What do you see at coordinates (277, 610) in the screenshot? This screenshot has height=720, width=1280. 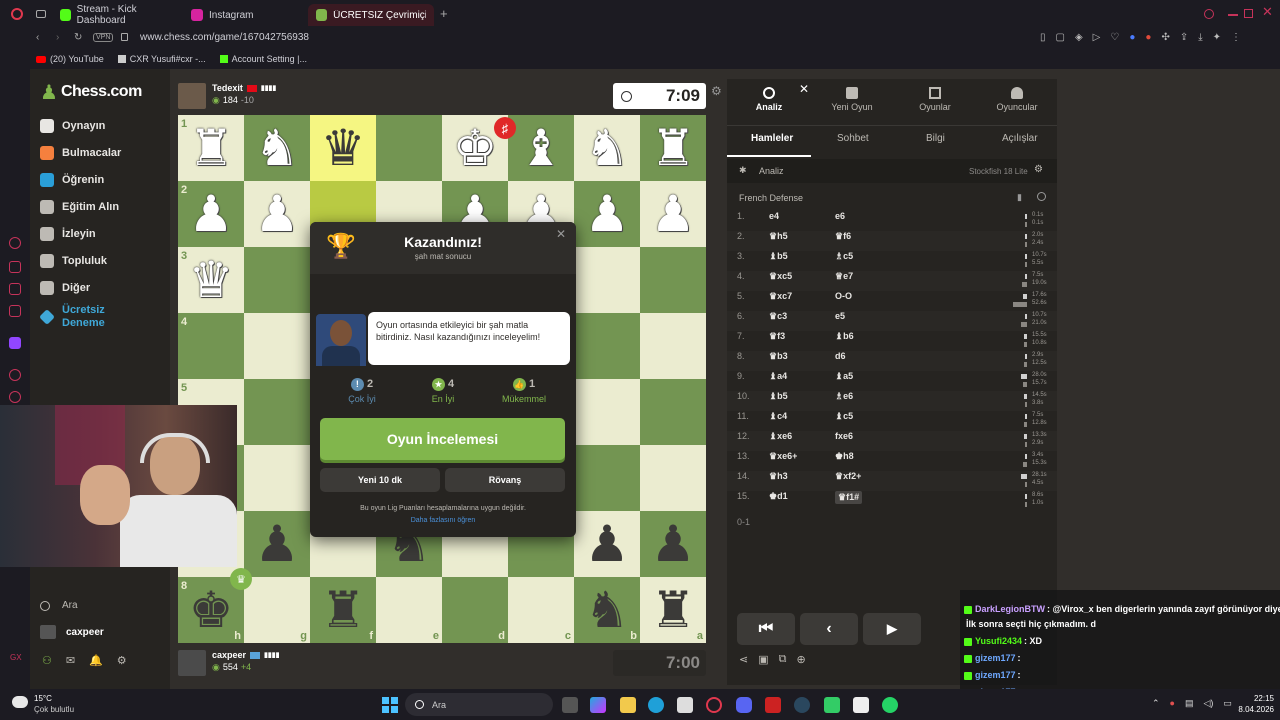 I see `square-g8: g` at bounding box center [277, 610].